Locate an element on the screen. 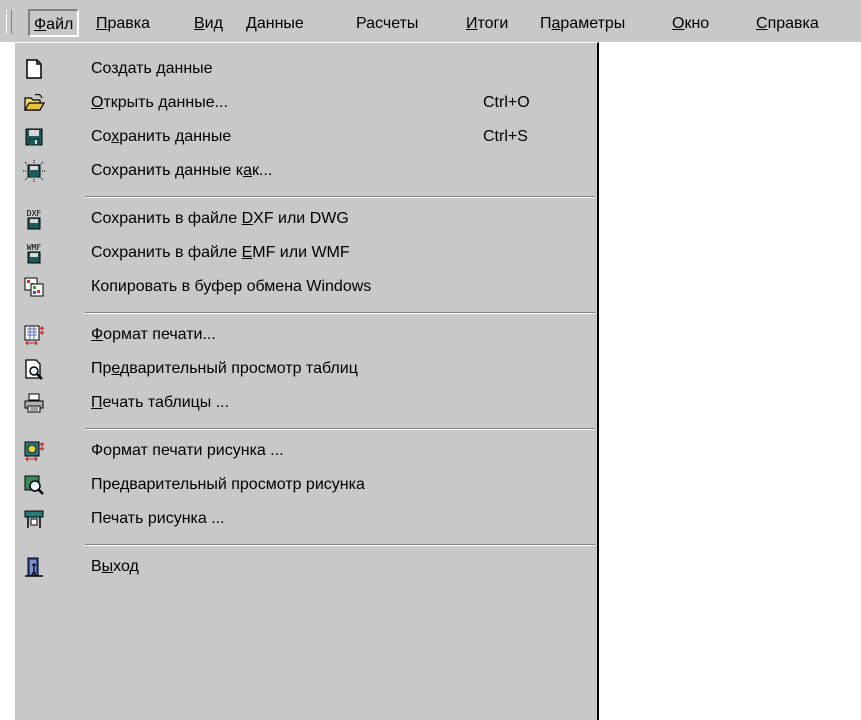  exit-icon is located at coordinates (34, 567).